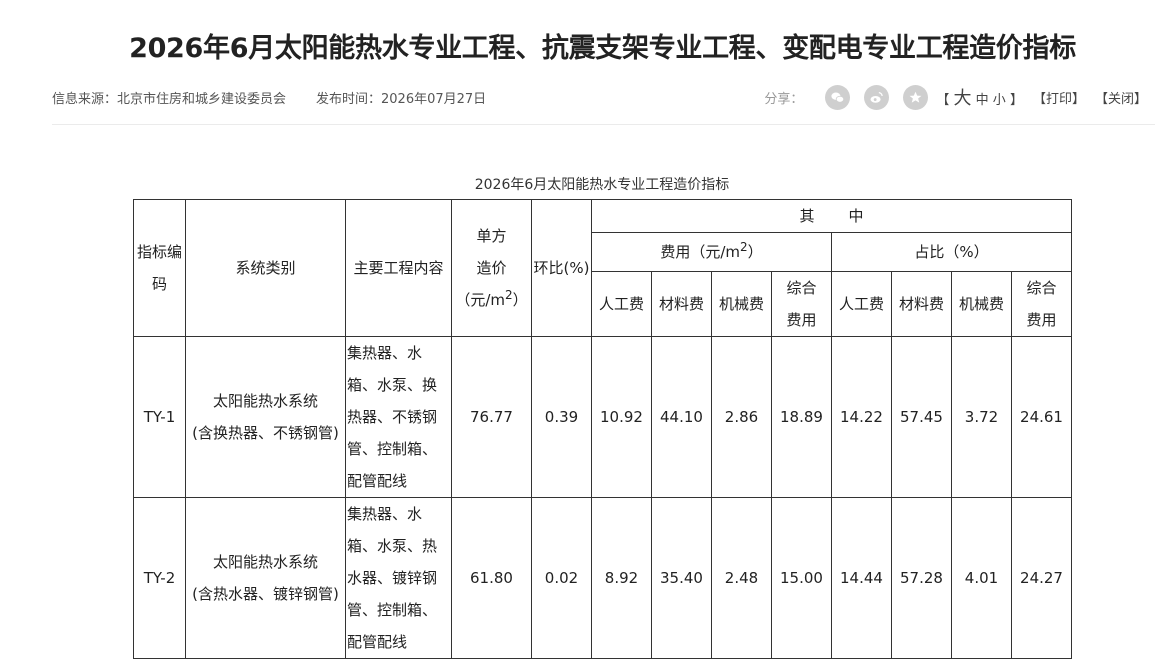  Describe the element at coordinates (398, 417) in the screenshot. I see `row-main-content: 集热器、水 箱、水泵、换 热器、不锈钢 管、控制箱、 配管配线` at that location.